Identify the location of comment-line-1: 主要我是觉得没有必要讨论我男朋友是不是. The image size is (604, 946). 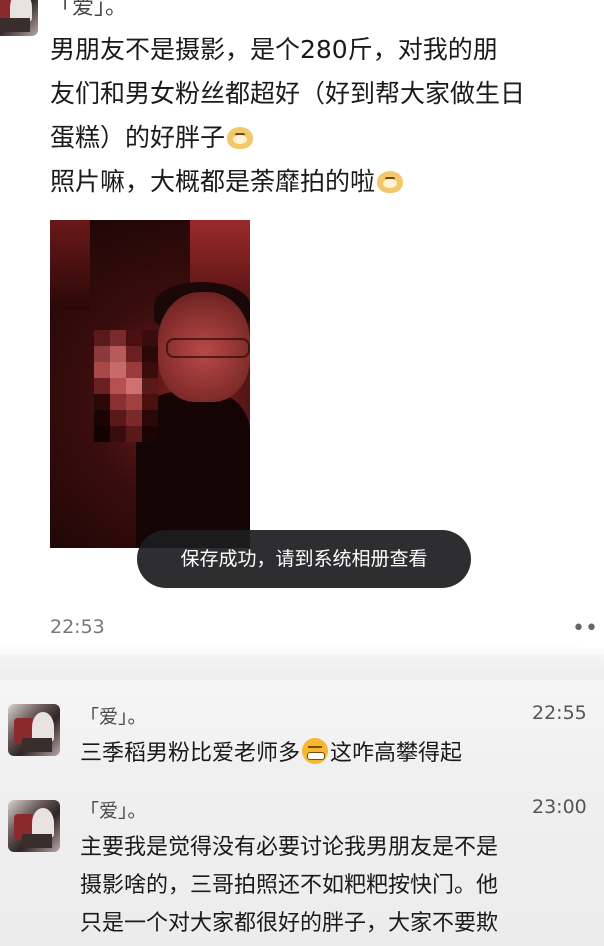
(289, 847).